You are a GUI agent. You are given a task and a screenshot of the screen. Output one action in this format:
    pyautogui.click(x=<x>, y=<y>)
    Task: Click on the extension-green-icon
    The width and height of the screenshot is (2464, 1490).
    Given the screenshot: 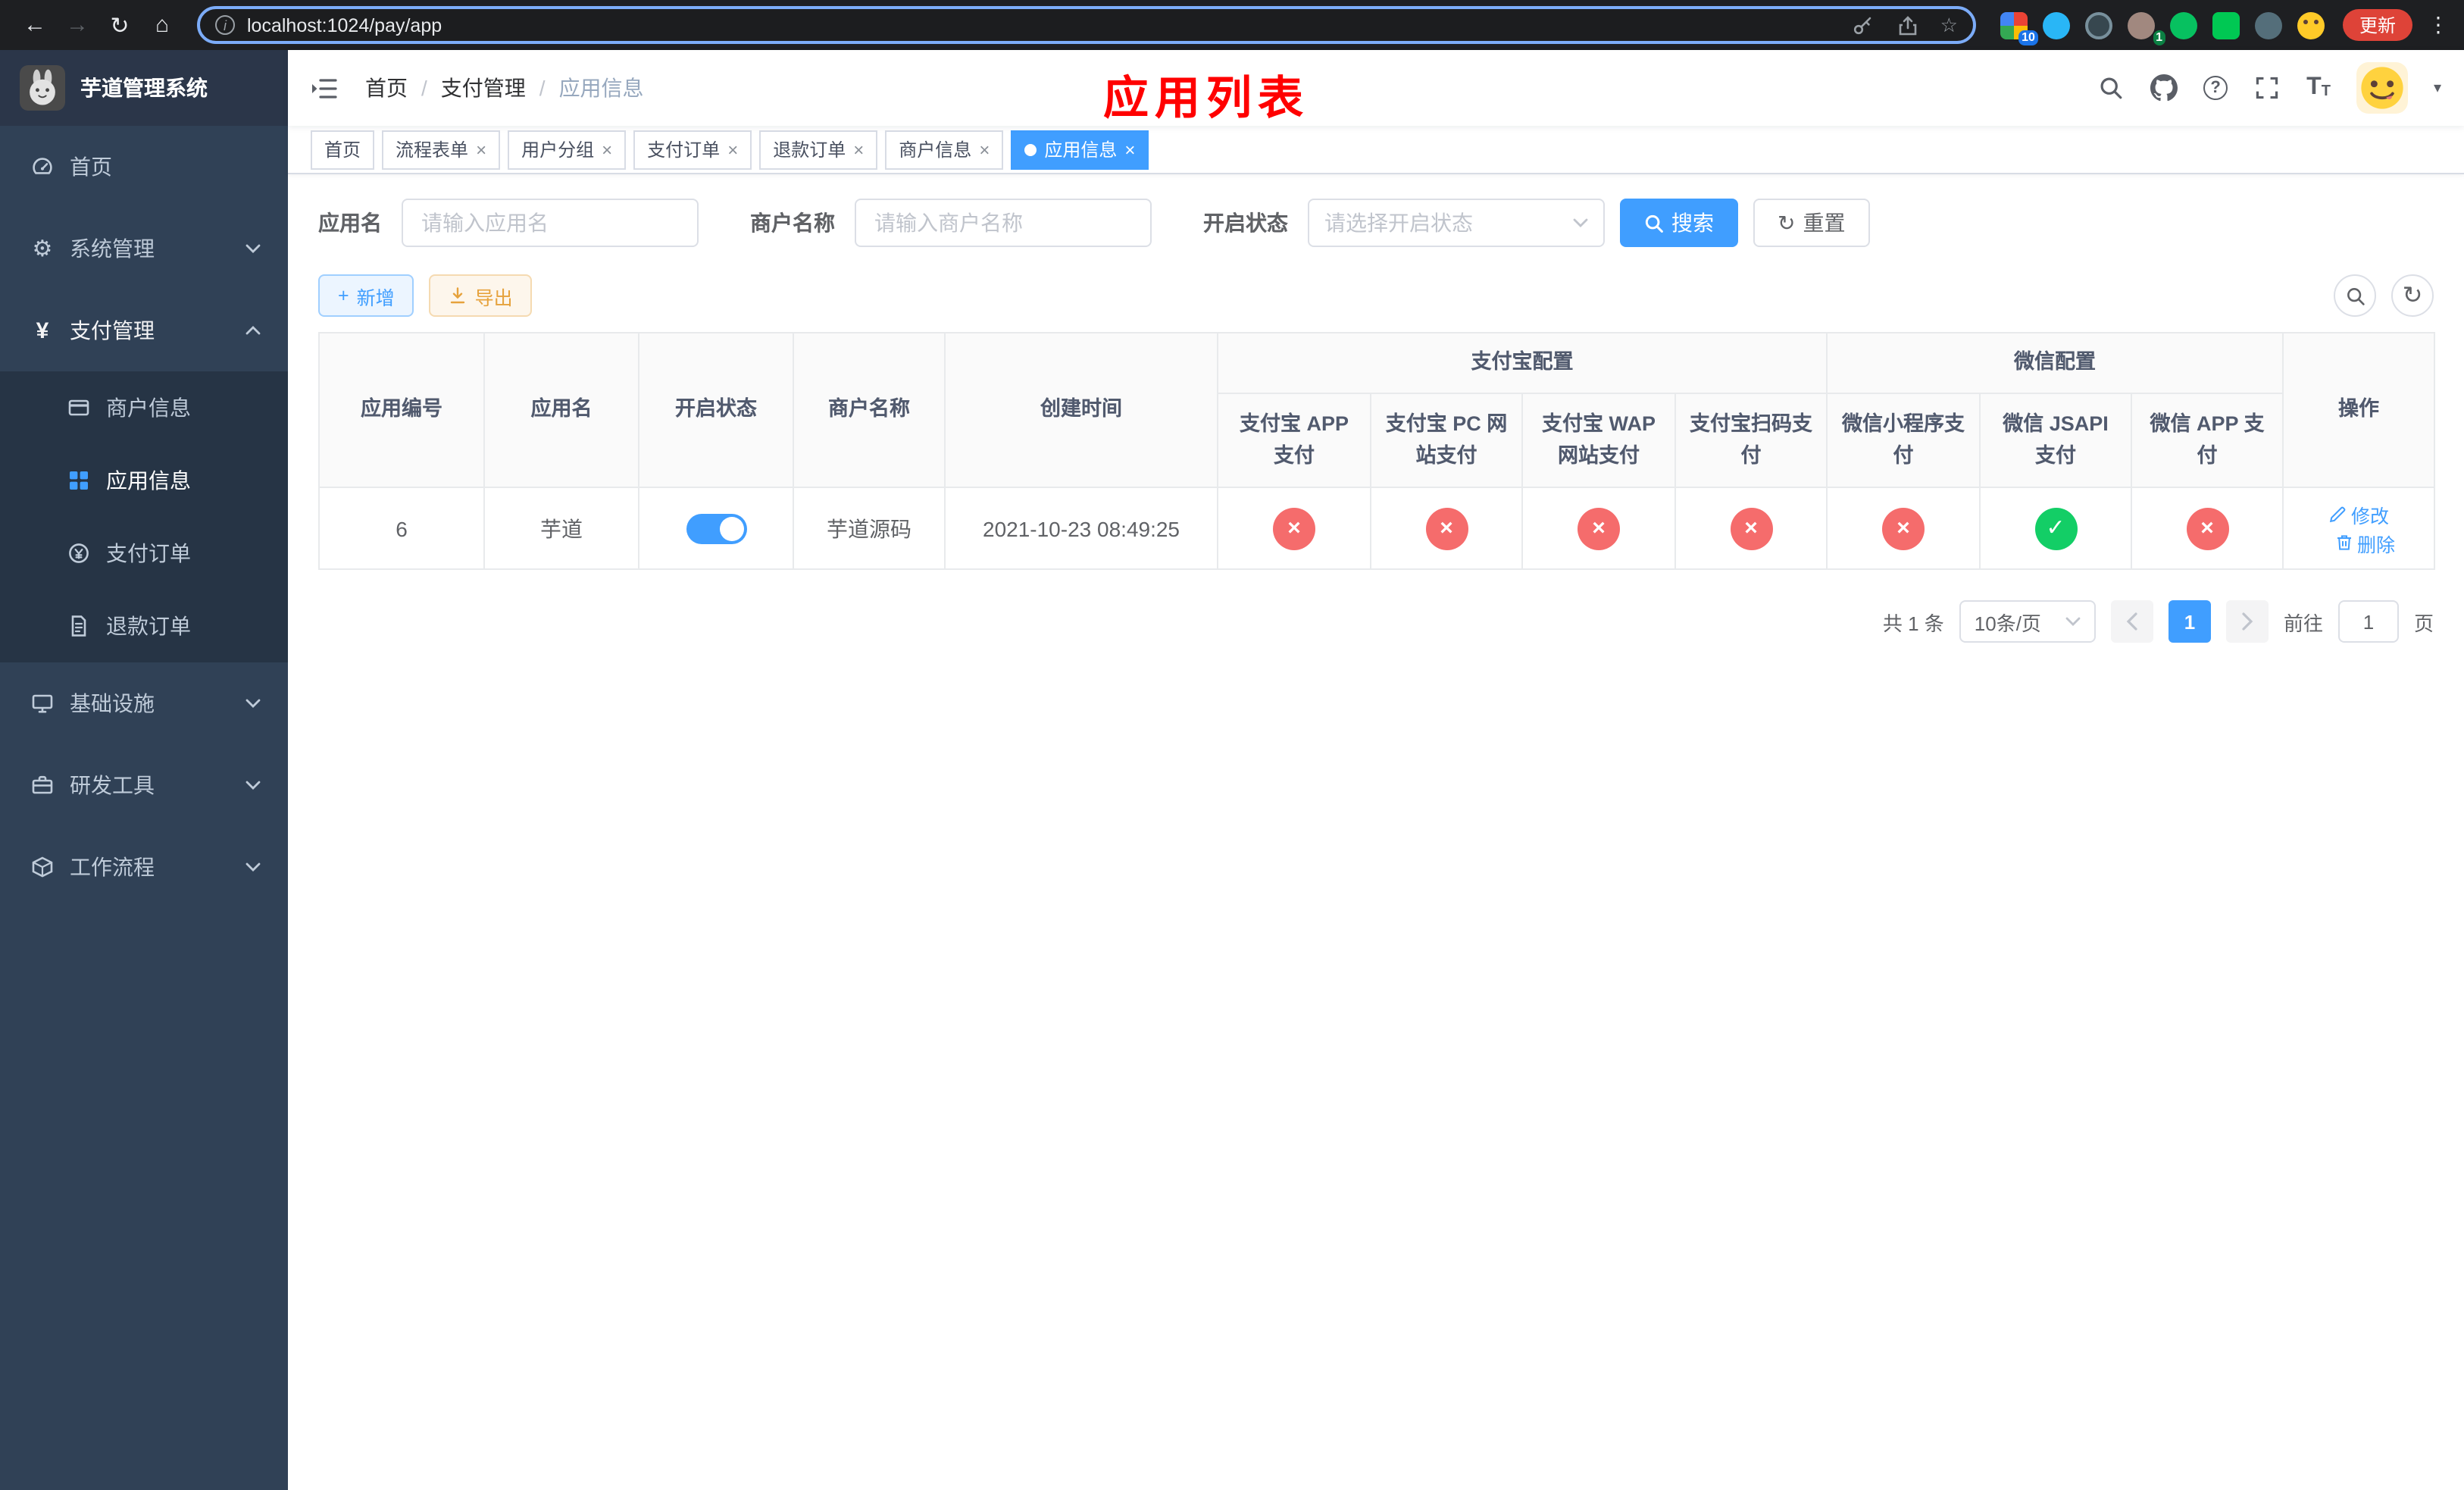 What is the action you would take?
    pyautogui.click(x=2226, y=25)
    